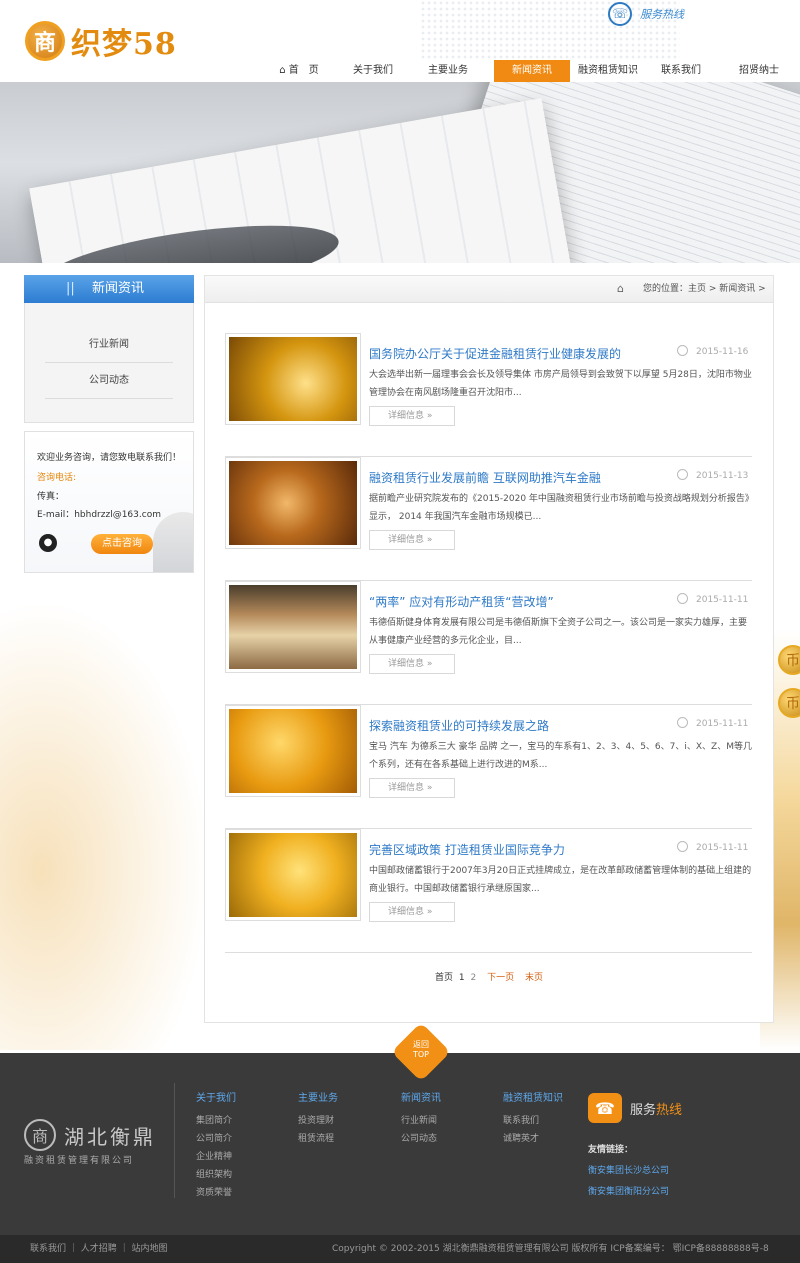 The image size is (800, 1263). Describe the element at coordinates (216, 1193) in the screenshot. I see `footer-link: 资质荣誉` at that location.